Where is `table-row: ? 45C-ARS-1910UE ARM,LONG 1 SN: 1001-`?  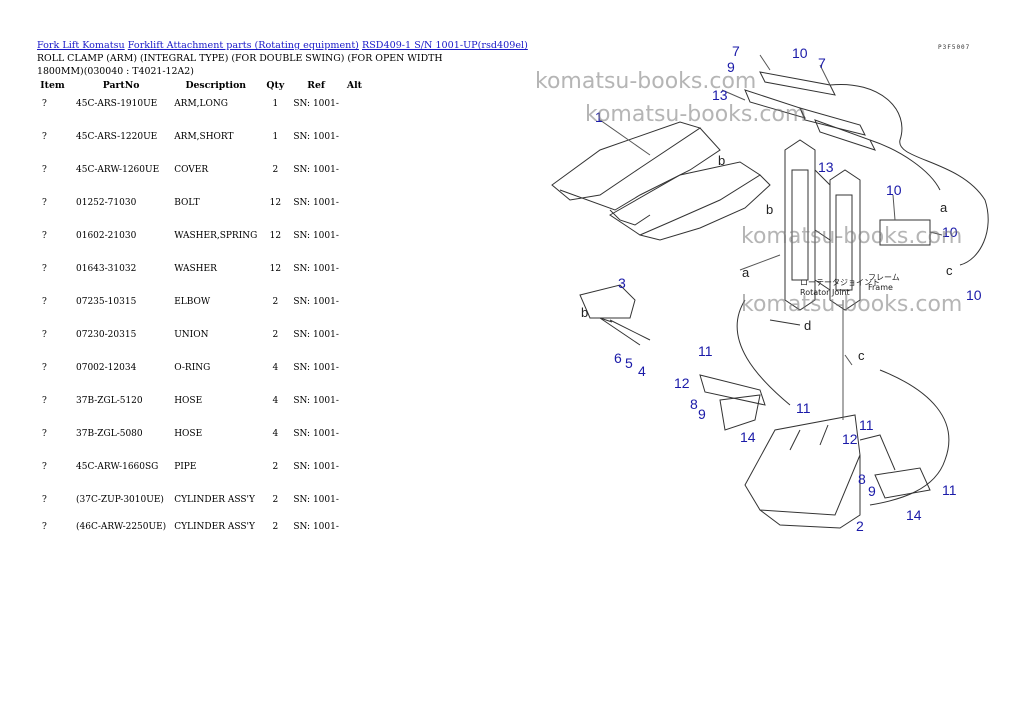
table-row: ? 45C-ARS-1910UE ARM,LONG 1 SN: 1001- is located at coordinates (199, 108).